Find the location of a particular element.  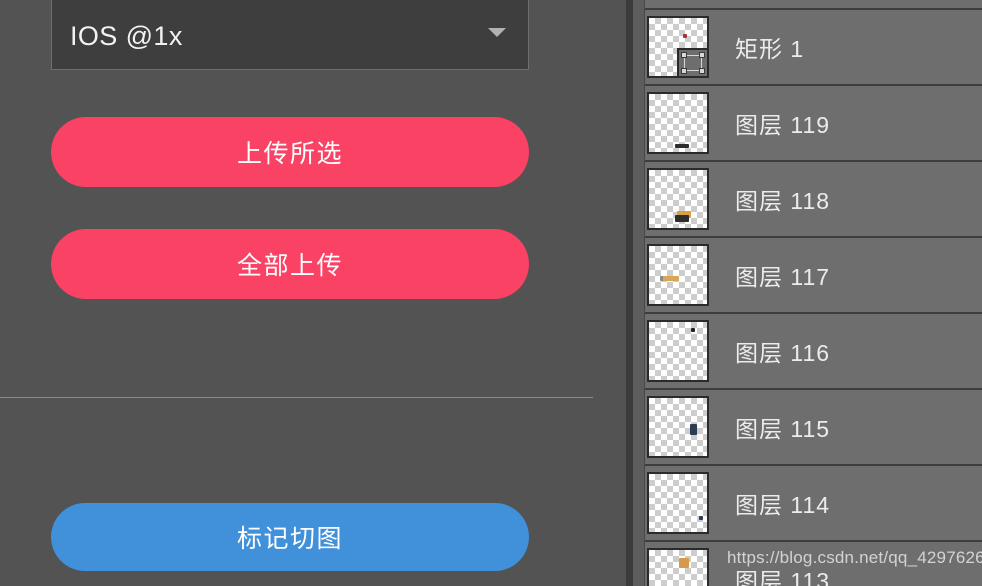

layer-visibility-column is located at coordinates (639, 293).